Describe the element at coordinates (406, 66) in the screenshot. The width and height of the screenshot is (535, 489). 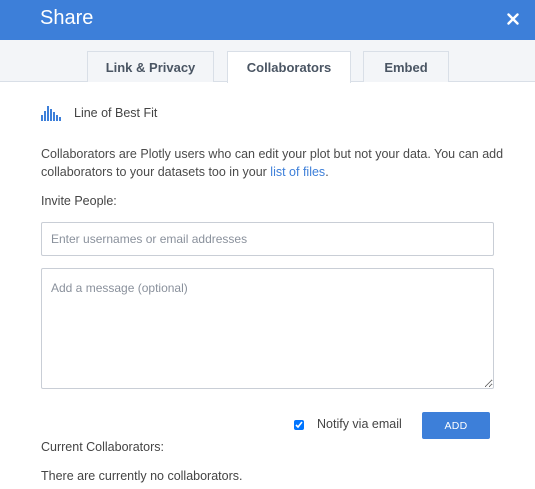
I see `tab-embed: Embed` at that location.